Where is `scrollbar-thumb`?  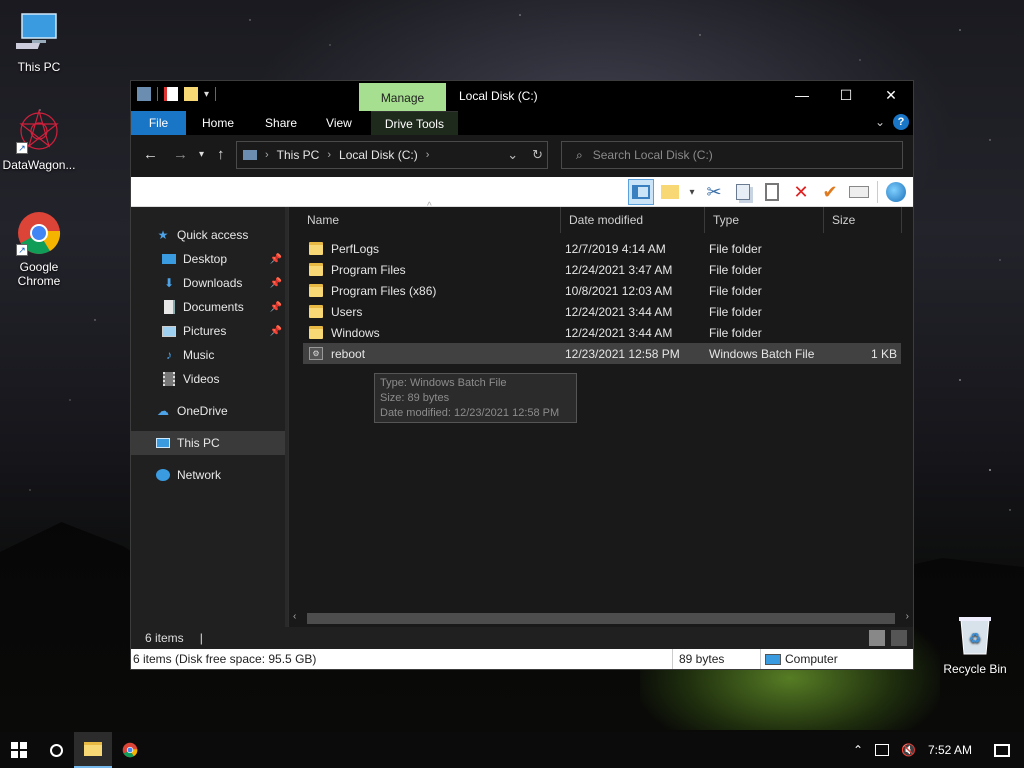
scrollbar-thumb is located at coordinates (601, 618).